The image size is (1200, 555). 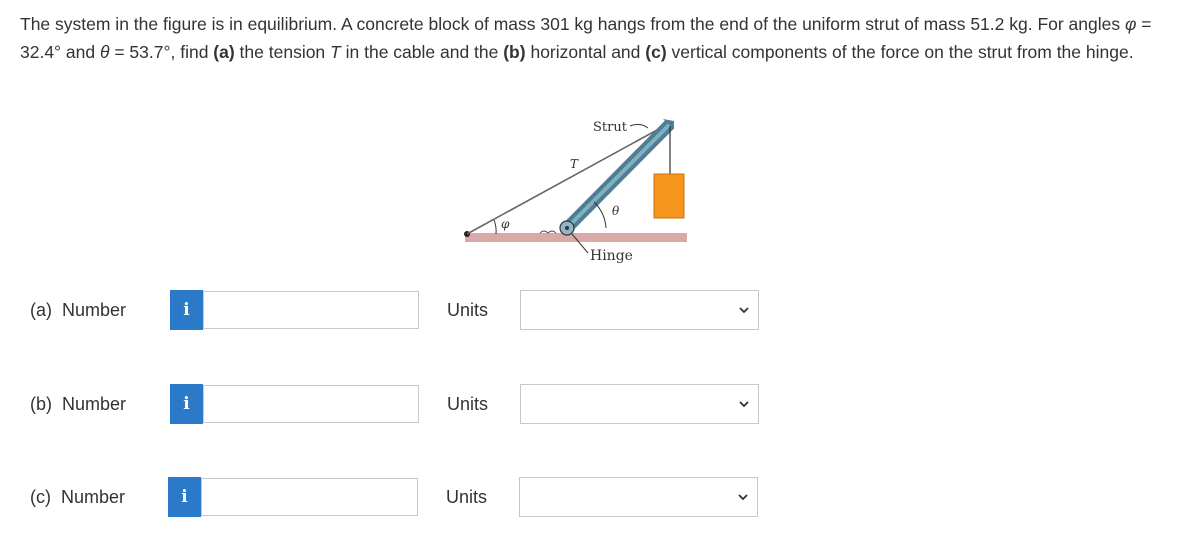 I want to click on question-part: = 53.7°, find, so click(x=161, y=52).